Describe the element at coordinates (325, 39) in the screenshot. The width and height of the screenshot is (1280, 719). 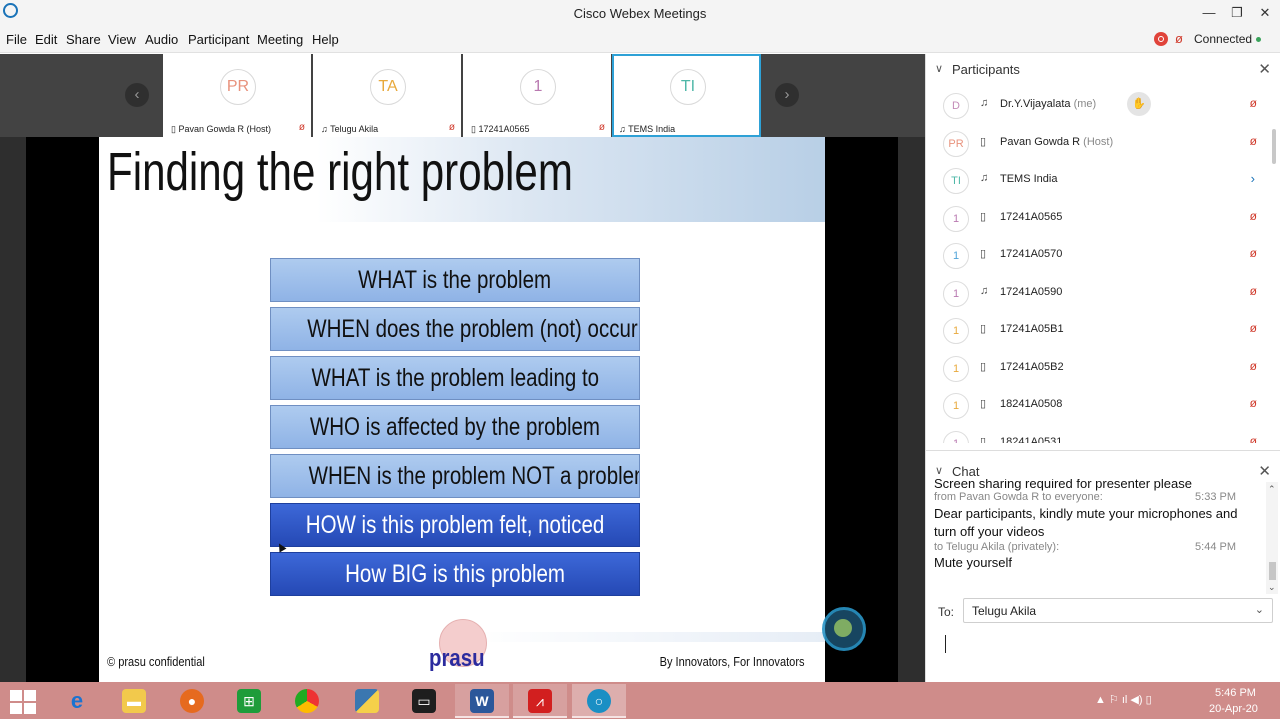
I see `menu-help: Help` at that location.